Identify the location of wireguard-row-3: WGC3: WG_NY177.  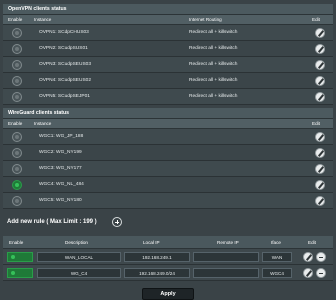
(168, 169).